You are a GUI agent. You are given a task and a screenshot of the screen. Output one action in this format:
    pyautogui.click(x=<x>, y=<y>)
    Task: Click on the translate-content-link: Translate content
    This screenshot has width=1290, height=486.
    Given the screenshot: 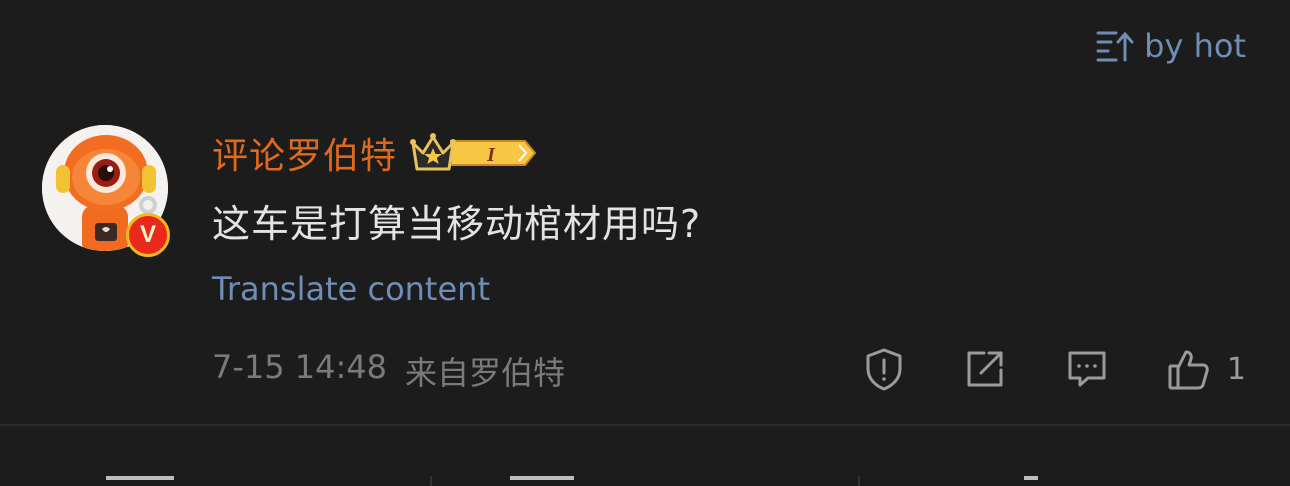 What is the action you would take?
    pyautogui.click(x=351, y=289)
    